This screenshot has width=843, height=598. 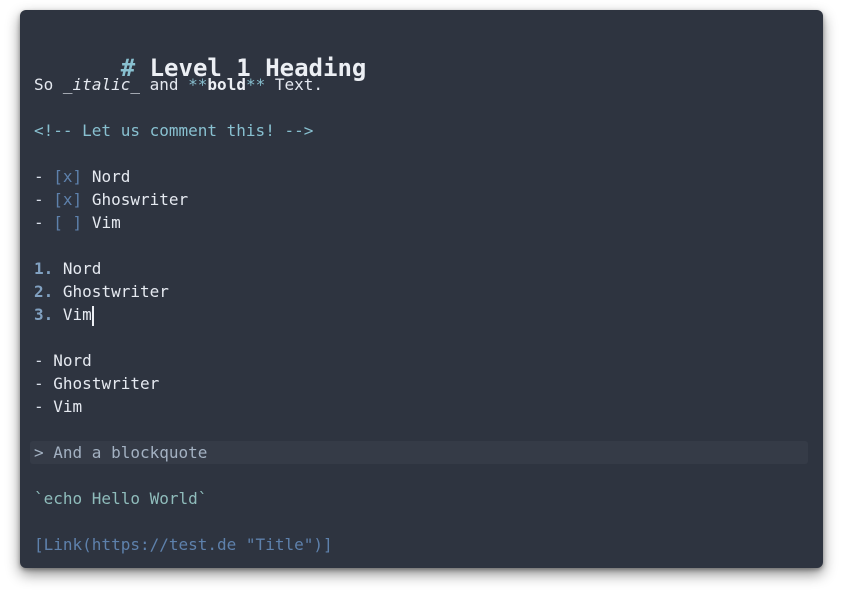 I want to click on task-list-item: - [x] Ghoswriter, so click(x=111, y=199).